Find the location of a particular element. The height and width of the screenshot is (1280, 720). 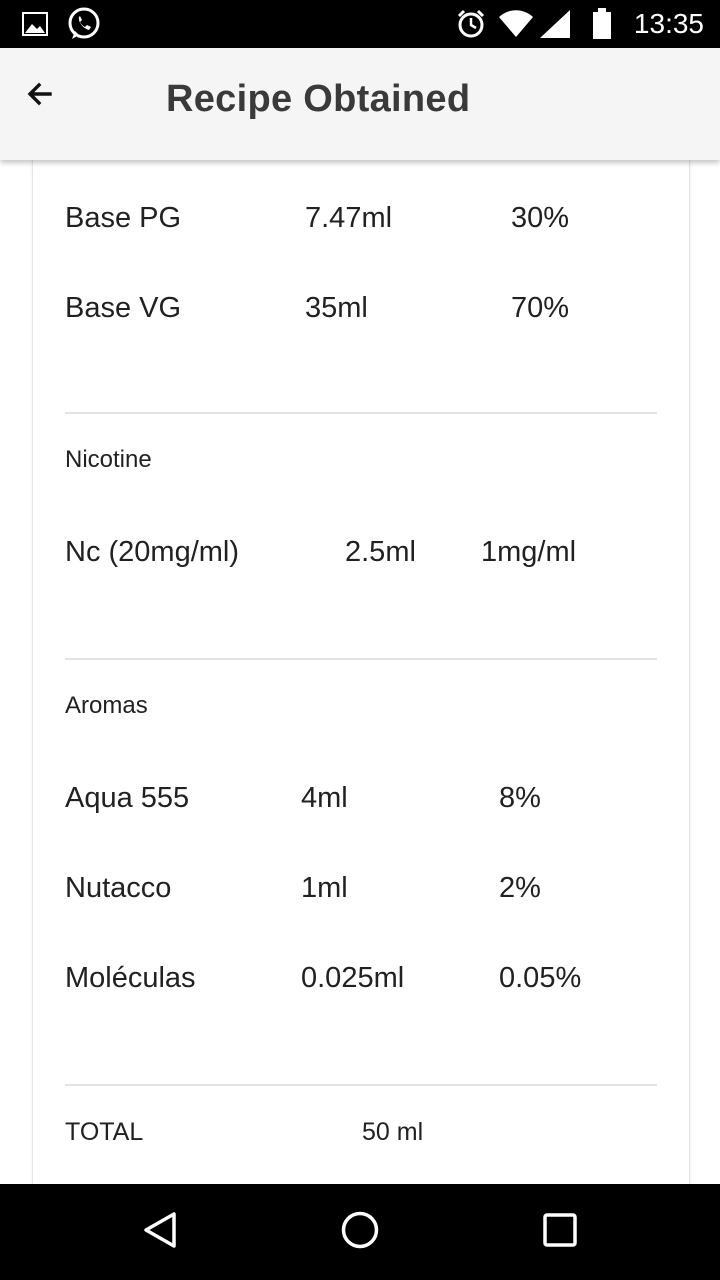

ingredient-name: Base VG is located at coordinates (123, 308).